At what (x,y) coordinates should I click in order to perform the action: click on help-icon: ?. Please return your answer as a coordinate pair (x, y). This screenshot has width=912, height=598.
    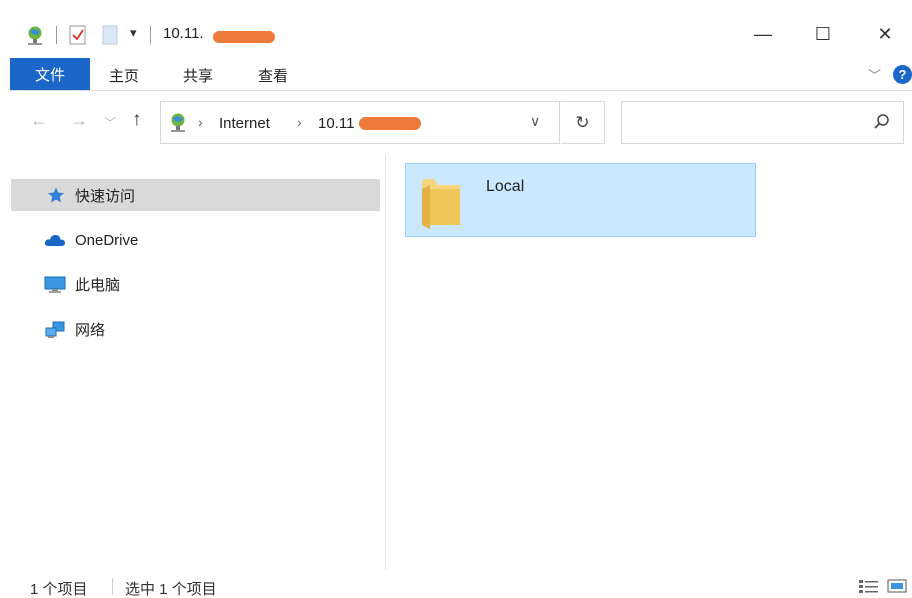
    Looking at the image, I should click on (902, 74).